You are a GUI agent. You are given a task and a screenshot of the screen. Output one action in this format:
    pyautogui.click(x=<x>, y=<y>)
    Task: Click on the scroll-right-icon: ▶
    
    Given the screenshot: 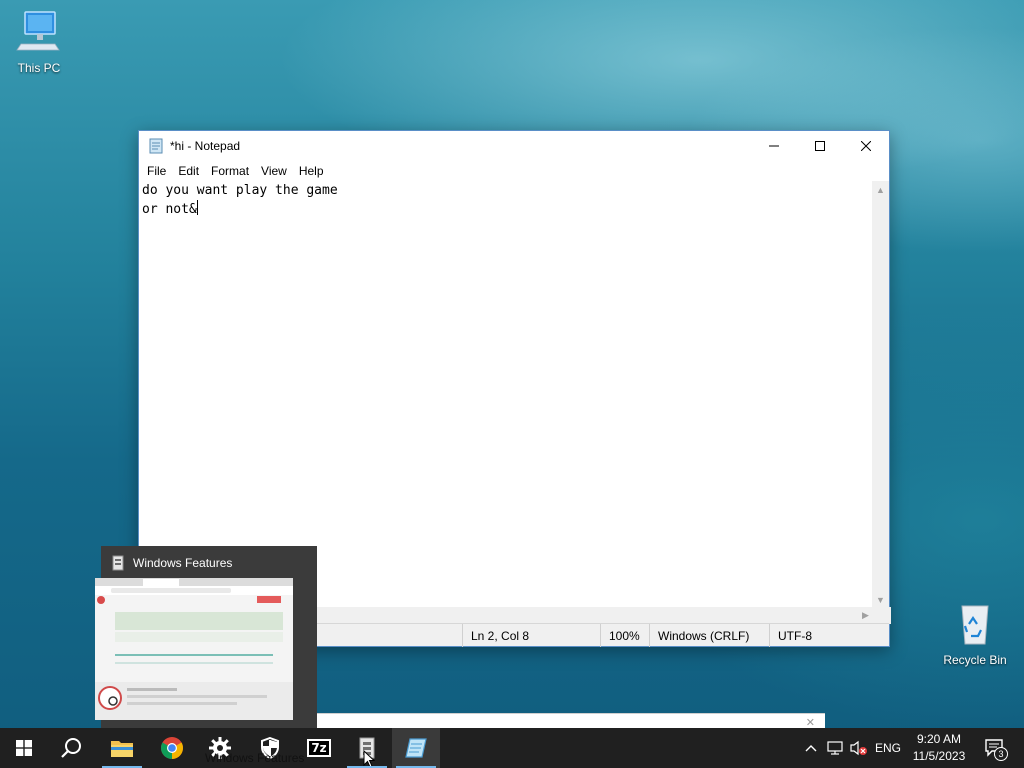 What is the action you would take?
    pyautogui.click(x=865, y=615)
    